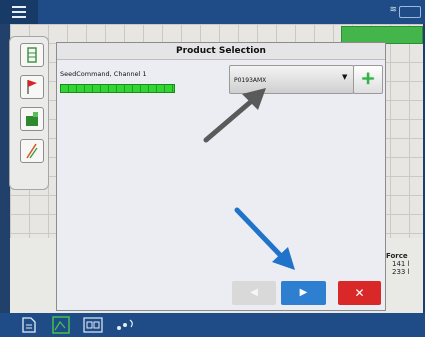  Describe the element at coordinates (19, 7) in the screenshot. I see `hamburger-icon` at that location.